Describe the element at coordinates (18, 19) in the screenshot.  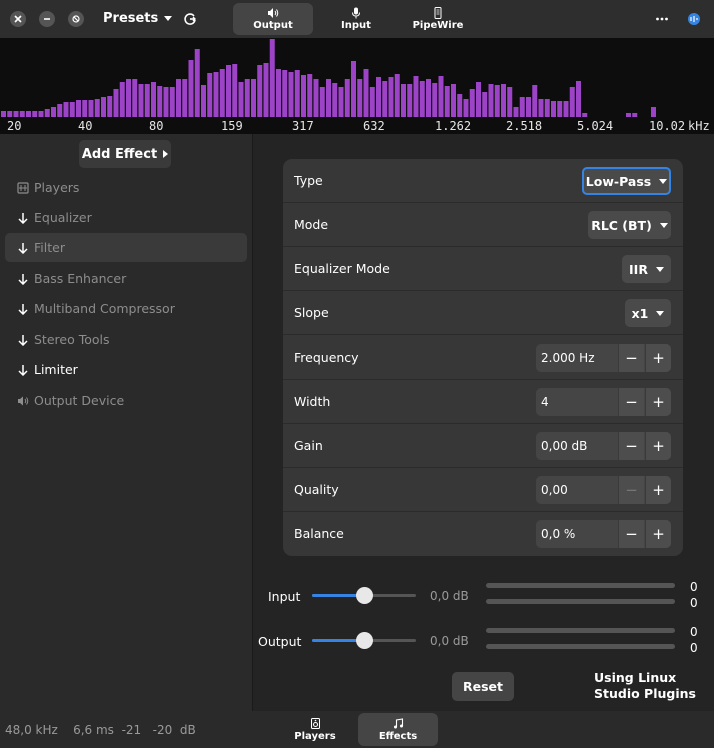
I see `close-window-button` at that location.